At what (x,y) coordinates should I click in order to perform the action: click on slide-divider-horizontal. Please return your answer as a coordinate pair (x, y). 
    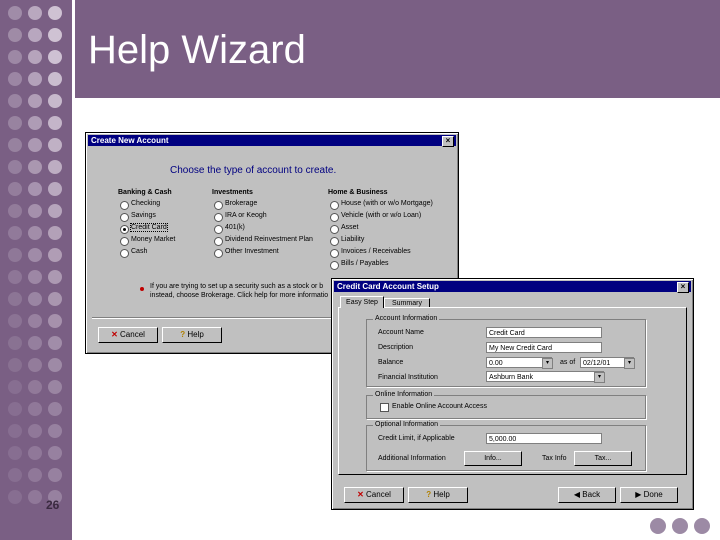
    Looking at the image, I should click on (396, 99).